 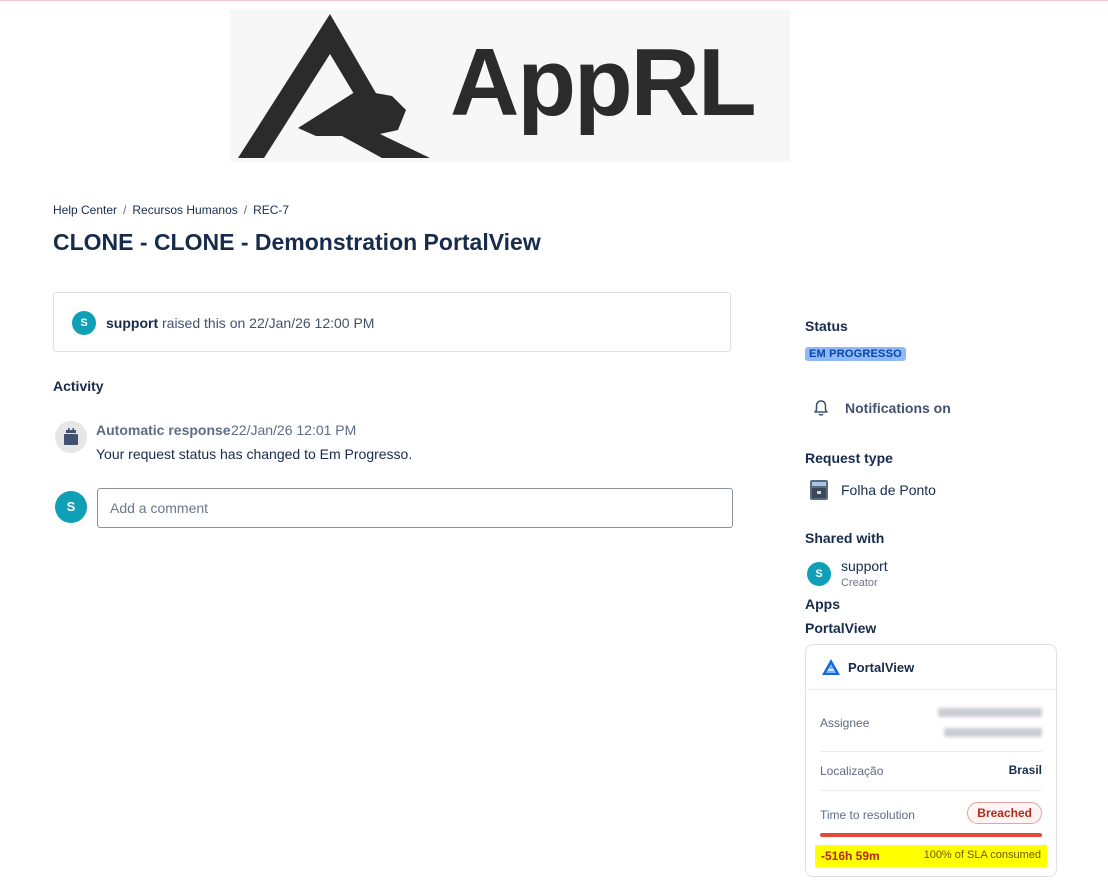 I want to click on status-badge: EM PROGRESSO, so click(x=855, y=354).